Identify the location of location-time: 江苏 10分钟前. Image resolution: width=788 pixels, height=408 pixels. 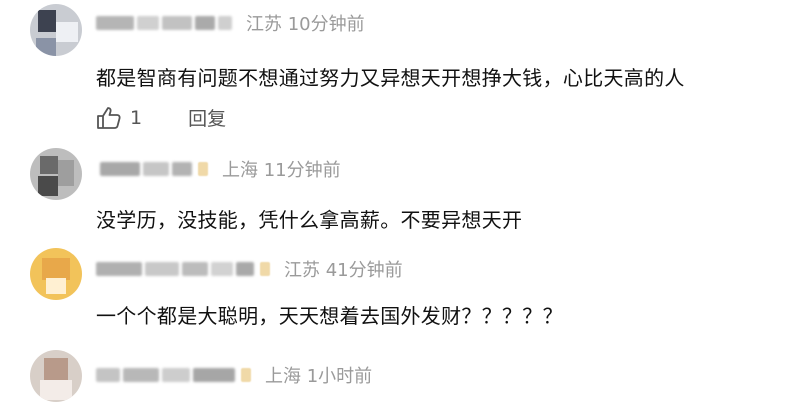
(305, 24).